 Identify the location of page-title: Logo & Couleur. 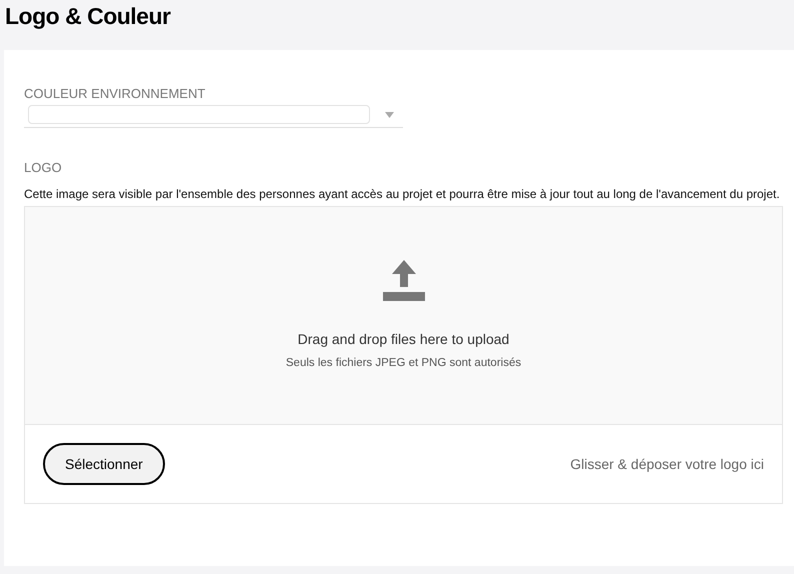
(88, 16).